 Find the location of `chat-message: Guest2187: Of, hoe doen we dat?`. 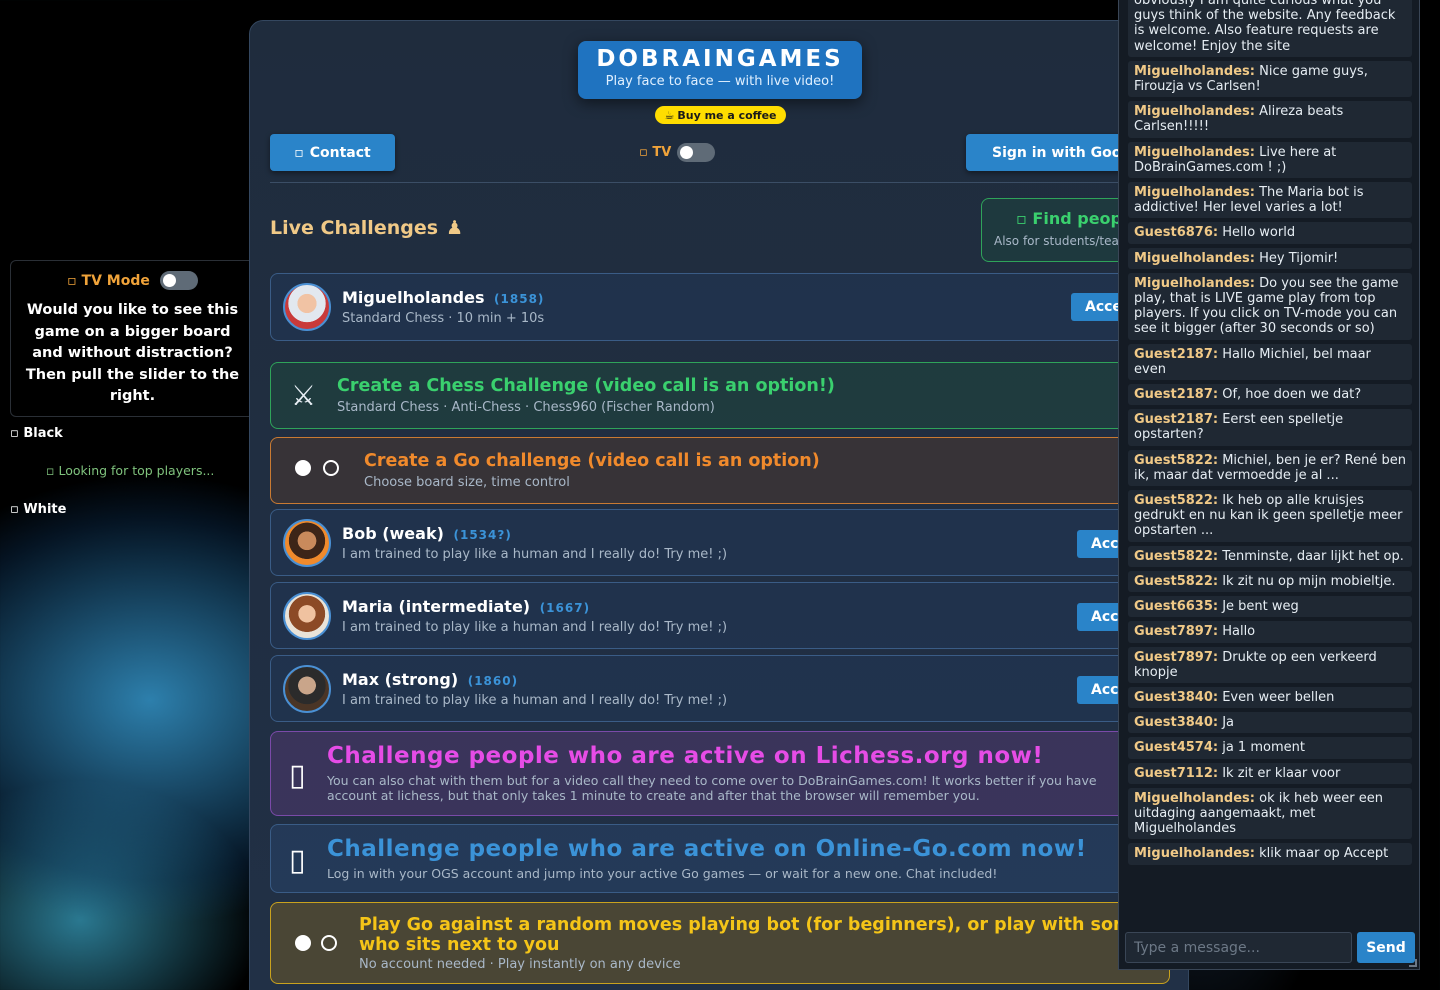

chat-message: Guest2187: Of, hoe doen we dat? is located at coordinates (1270, 395).